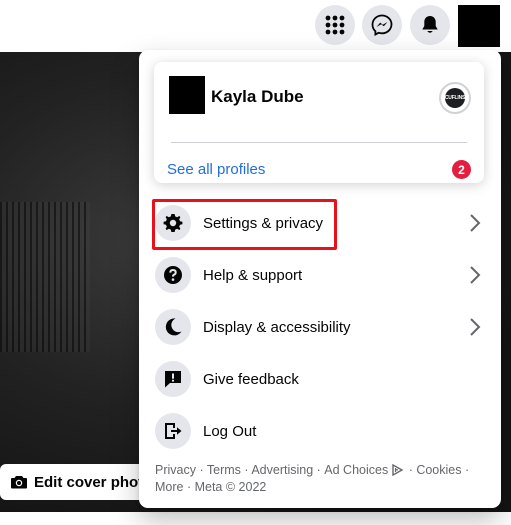 This screenshot has width=511, height=525. I want to click on switch-profile-badge-text: CUFLINS, so click(455, 98).